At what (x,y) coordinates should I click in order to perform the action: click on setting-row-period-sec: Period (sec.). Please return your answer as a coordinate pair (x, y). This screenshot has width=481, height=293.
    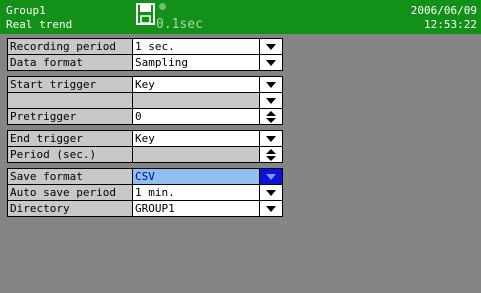
    Looking at the image, I should click on (145, 154).